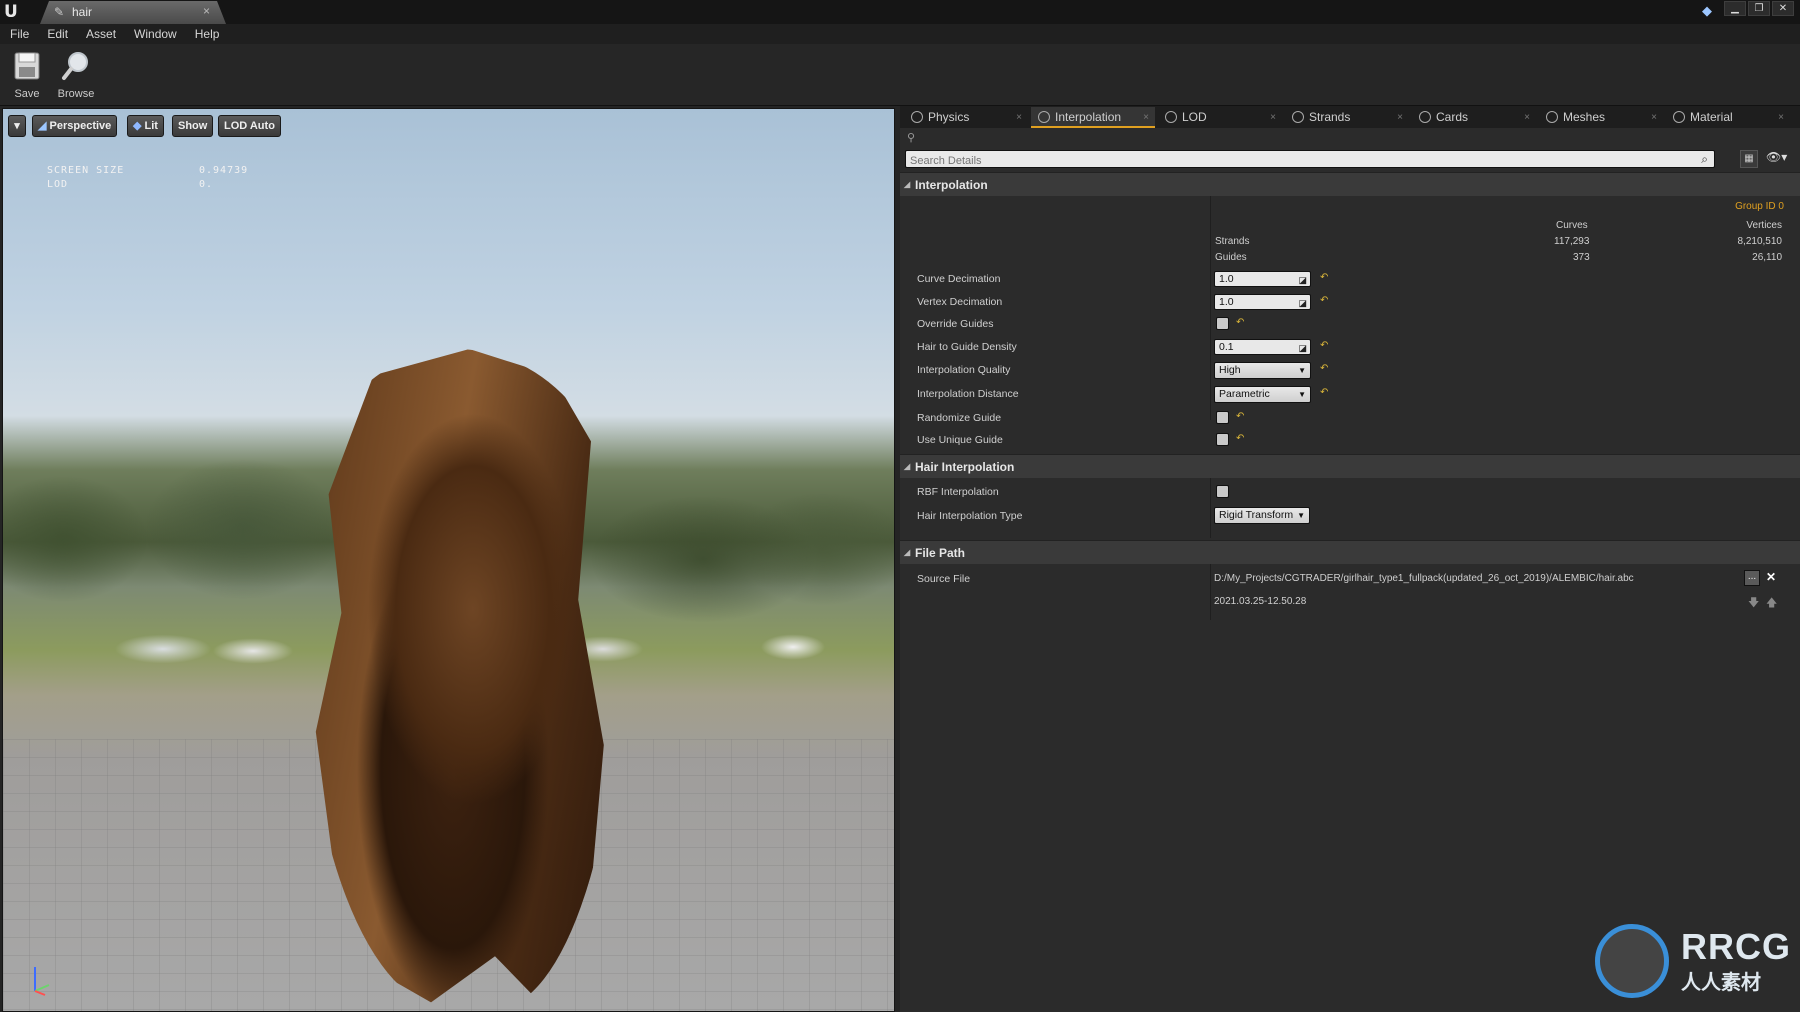 The width and height of the screenshot is (1800, 1012). Describe the element at coordinates (1222, 323) in the screenshot. I see `override-guides-checkbox` at that location.